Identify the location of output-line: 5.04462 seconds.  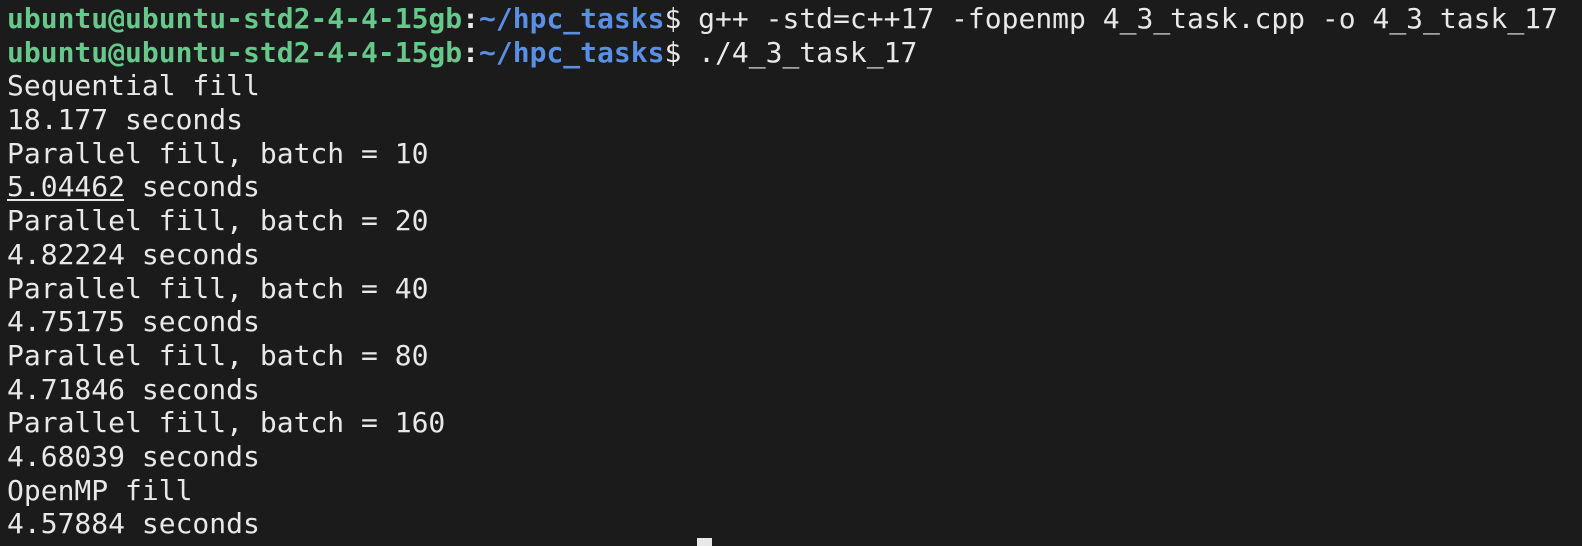
(133, 187).